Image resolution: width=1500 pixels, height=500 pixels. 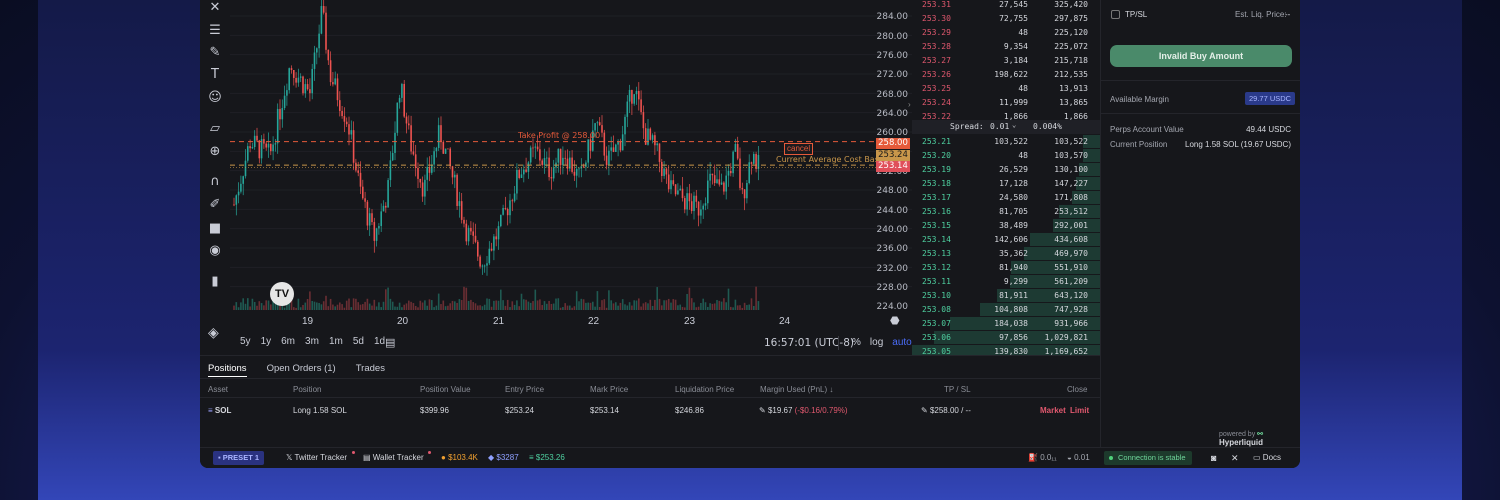 I want to click on ask-row: 253.28 9,354 225,072, so click(x=1006, y=47).